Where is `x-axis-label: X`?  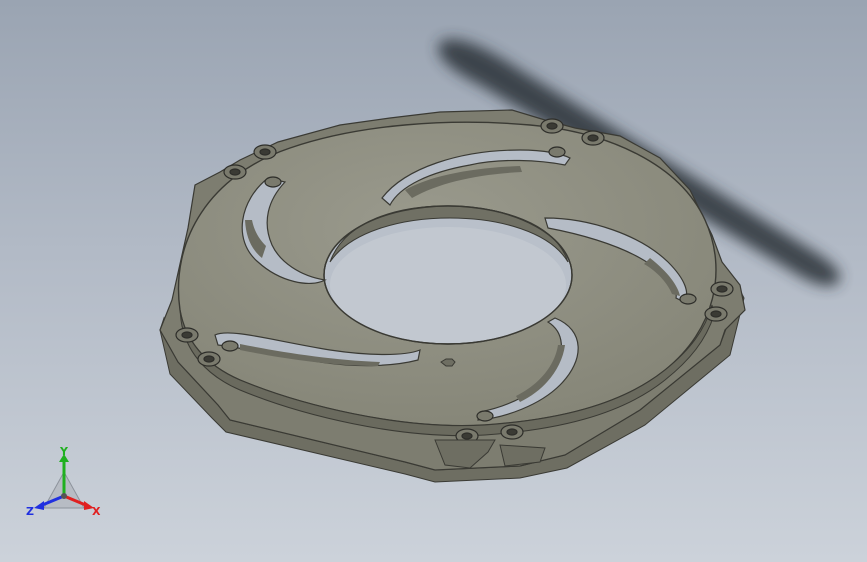 x-axis-label: X is located at coordinates (96, 511).